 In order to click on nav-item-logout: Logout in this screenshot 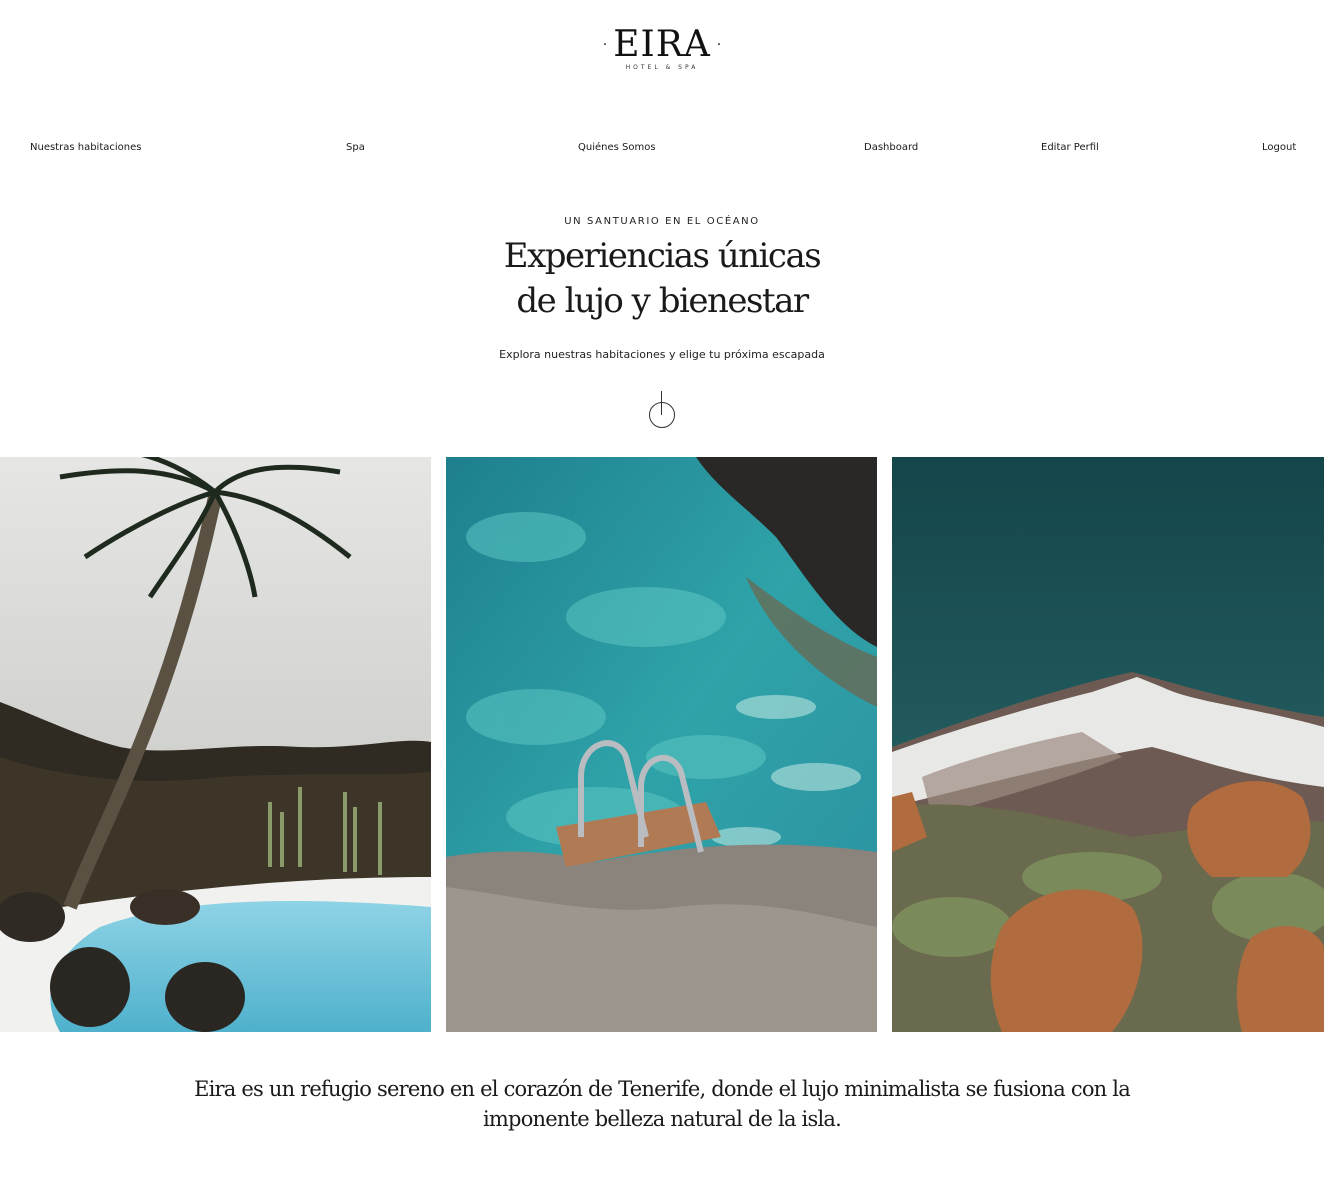, I will do `click(1279, 148)`.